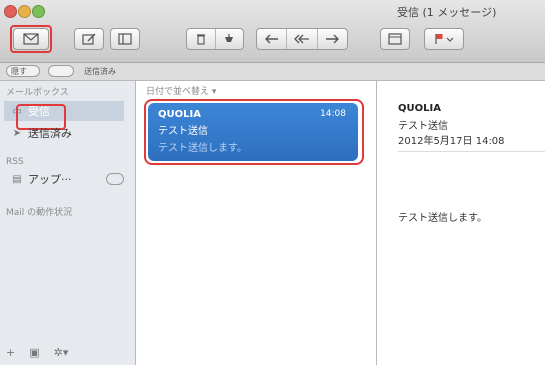 This screenshot has height=365, width=545. I want to click on sidebar-icon, so click(125, 39).